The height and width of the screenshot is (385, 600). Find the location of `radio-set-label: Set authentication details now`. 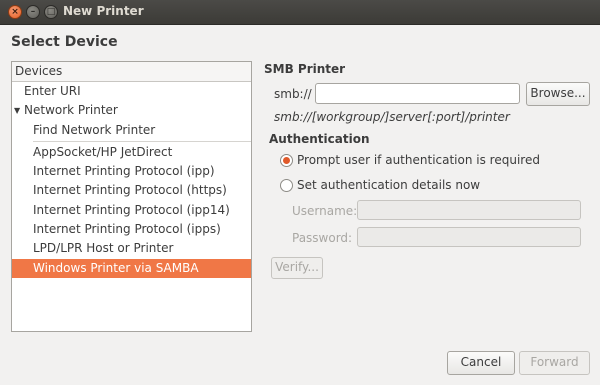

radio-set-label: Set authentication details now is located at coordinates (389, 185).